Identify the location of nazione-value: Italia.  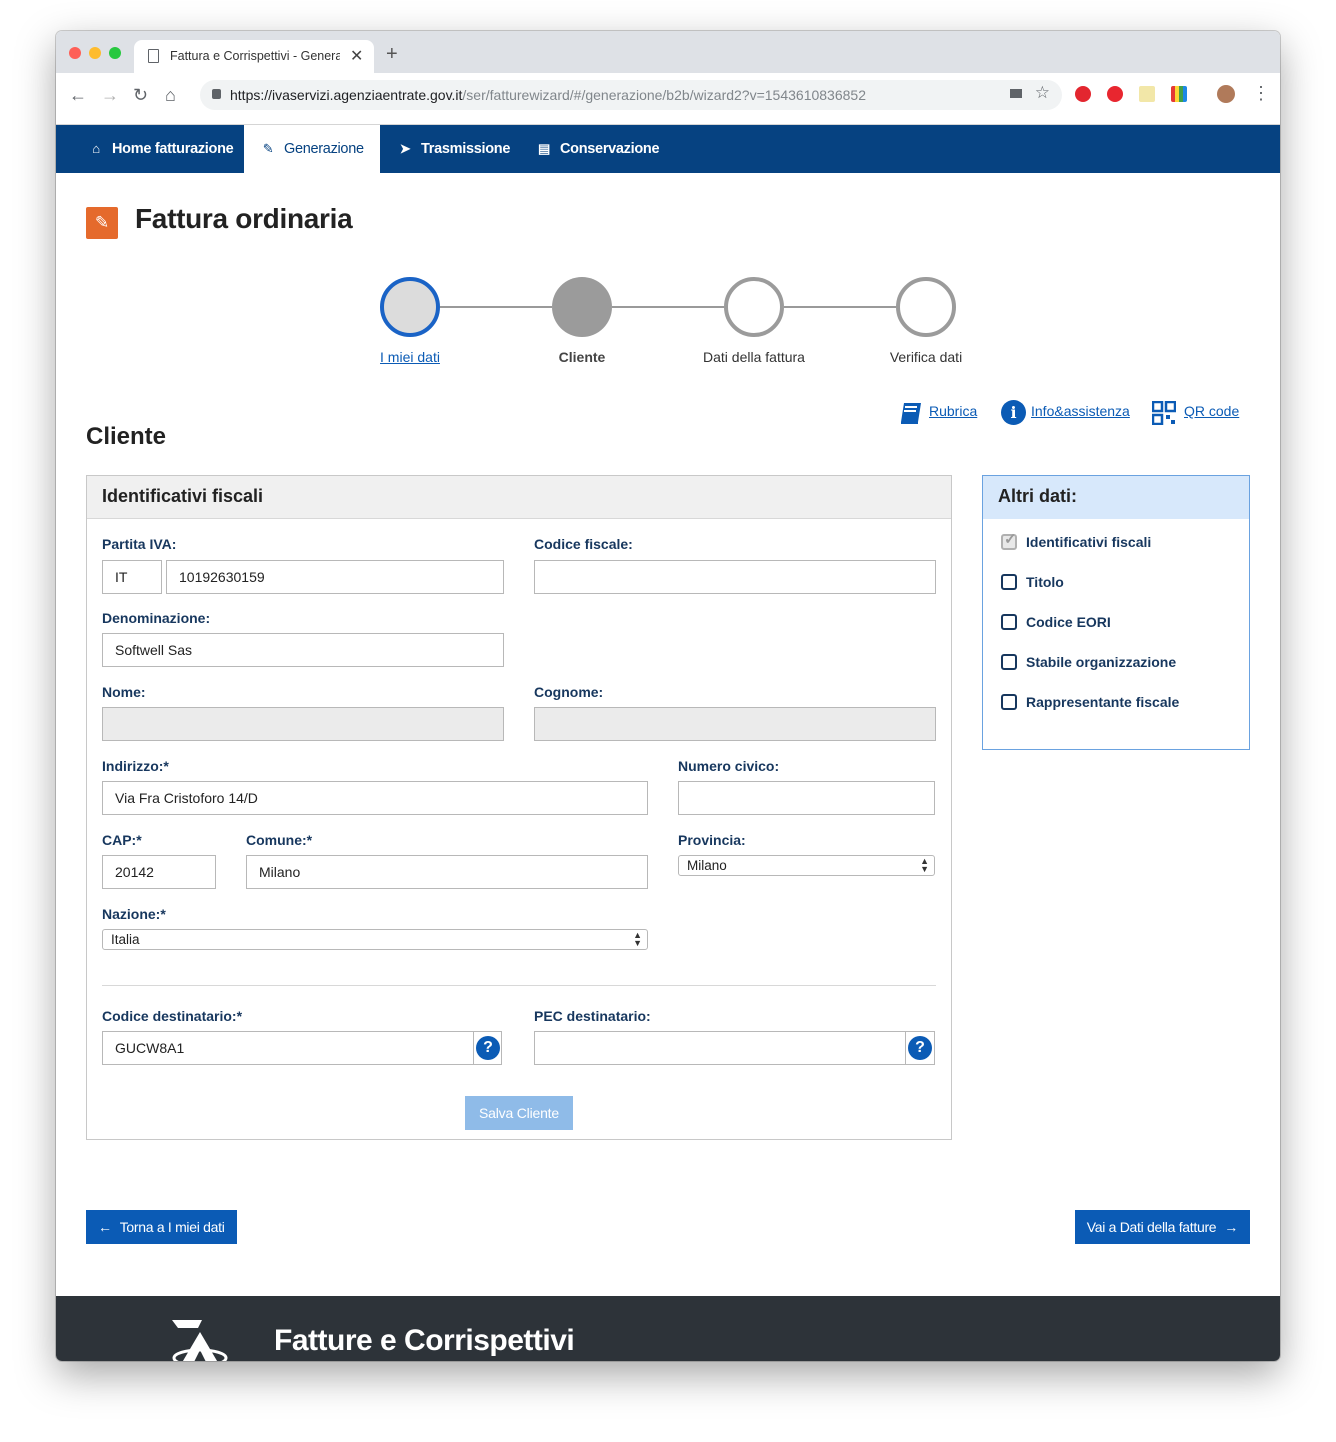
(125, 939).